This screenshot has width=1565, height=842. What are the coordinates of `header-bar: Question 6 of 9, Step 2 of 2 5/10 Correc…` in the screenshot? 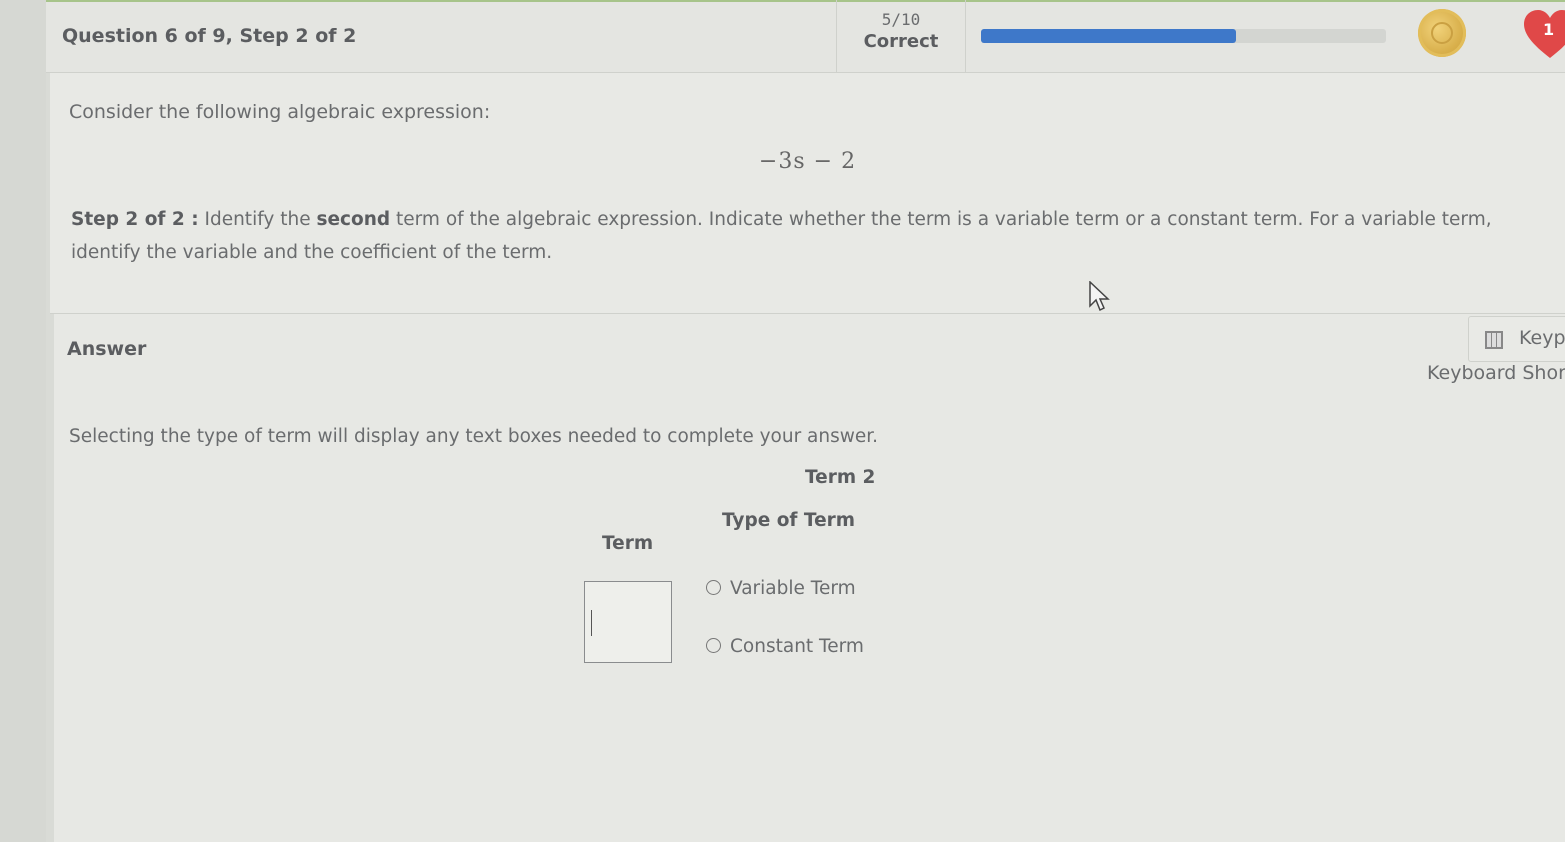 It's located at (805, 36).